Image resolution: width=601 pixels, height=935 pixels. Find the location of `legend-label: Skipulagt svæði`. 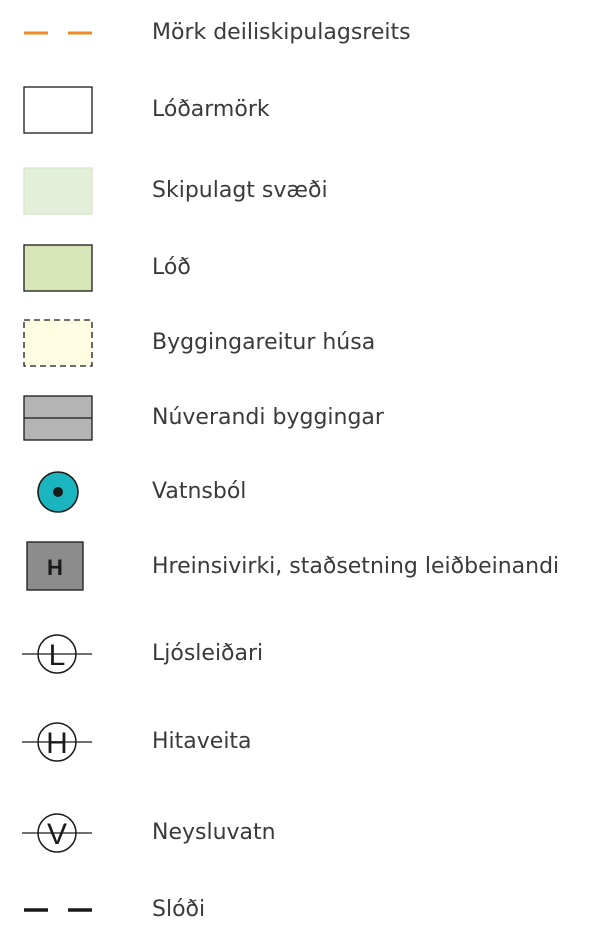

legend-label: Skipulagt svæði is located at coordinates (240, 190).